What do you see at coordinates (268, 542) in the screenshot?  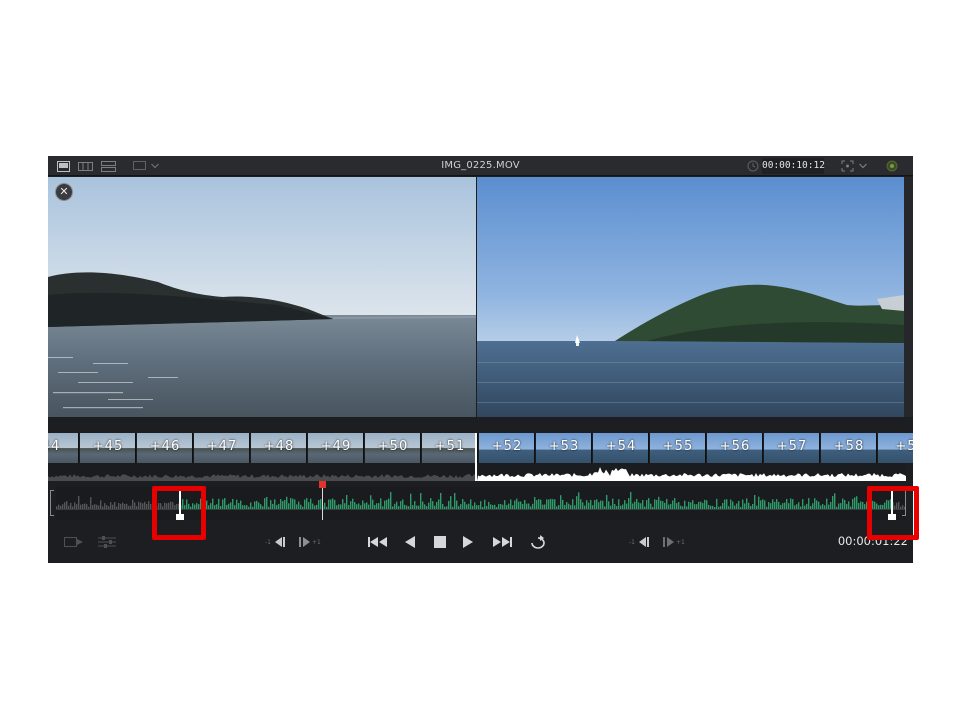 I see `svg-text: -1` at bounding box center [268, 542].